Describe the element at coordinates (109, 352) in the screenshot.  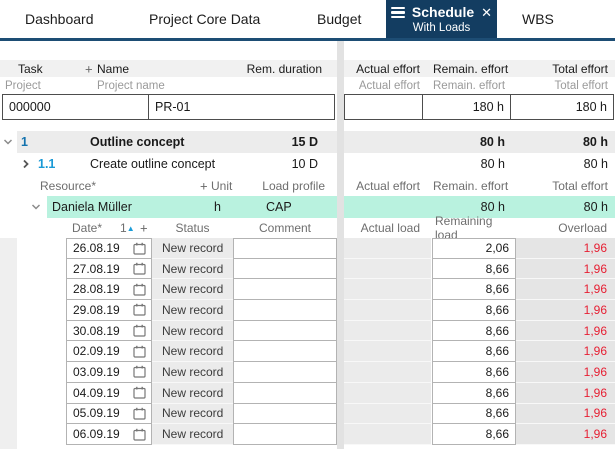
I see `date-cell: 02.09.19` at that location.